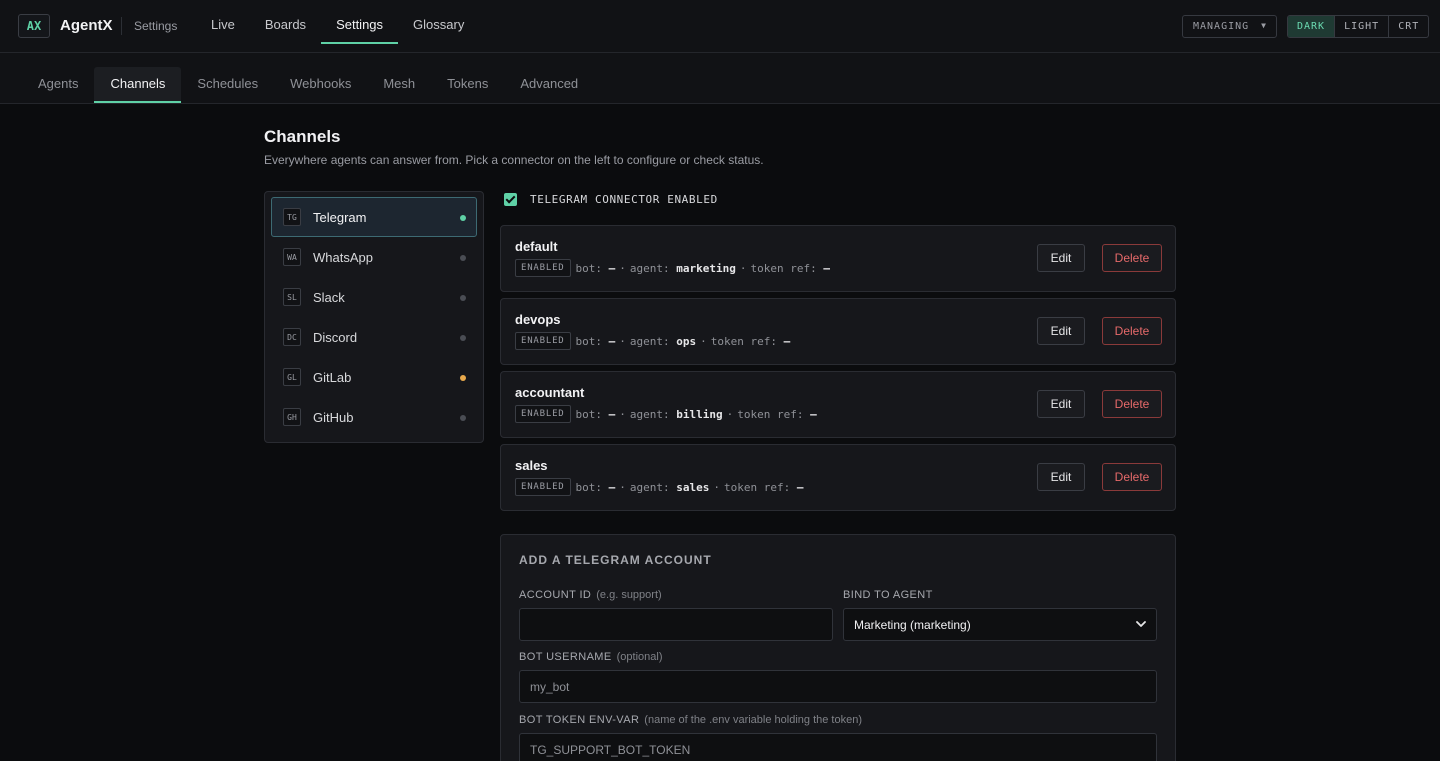 This screenshot has height=761, width=1440. What do you see at coordinates (374, 417) in the screenshot?
I see `connector-github: GH GitHub` at bounding box center [374, 417].